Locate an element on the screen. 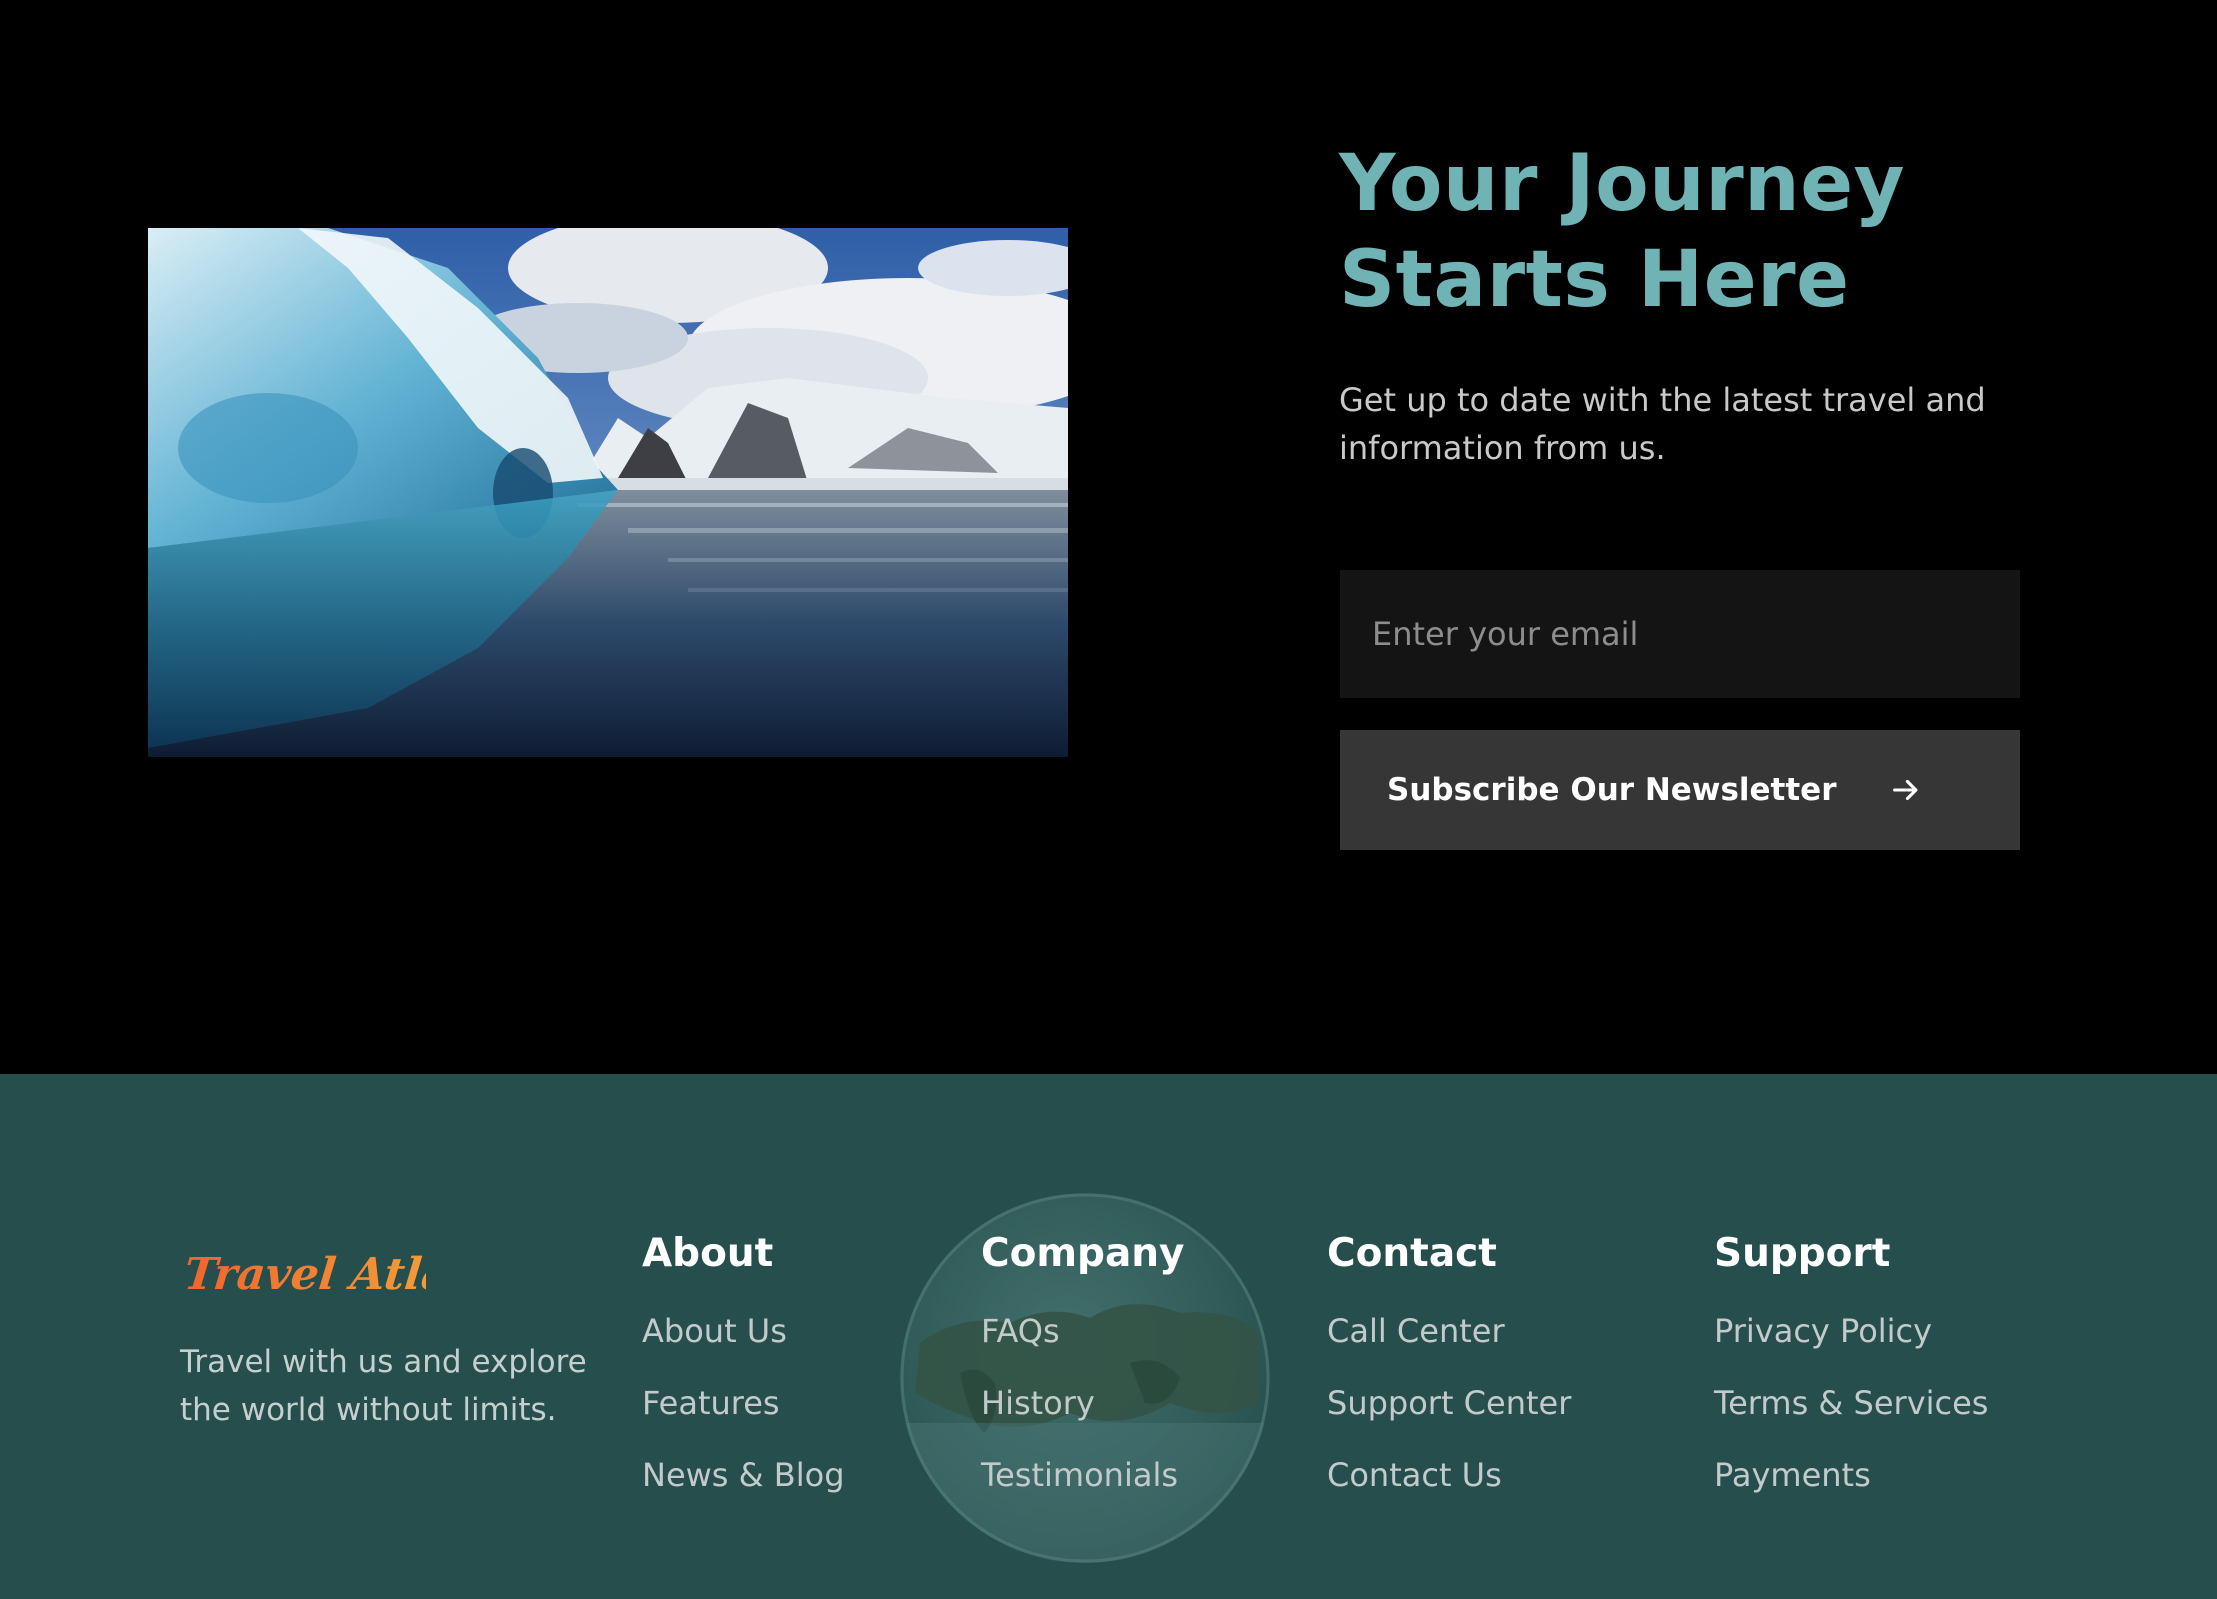 This screenshot has width=2217, height=1599. subscribe-button-label: Subscribe Our Newsletter is located at coordinates (1612, 790).